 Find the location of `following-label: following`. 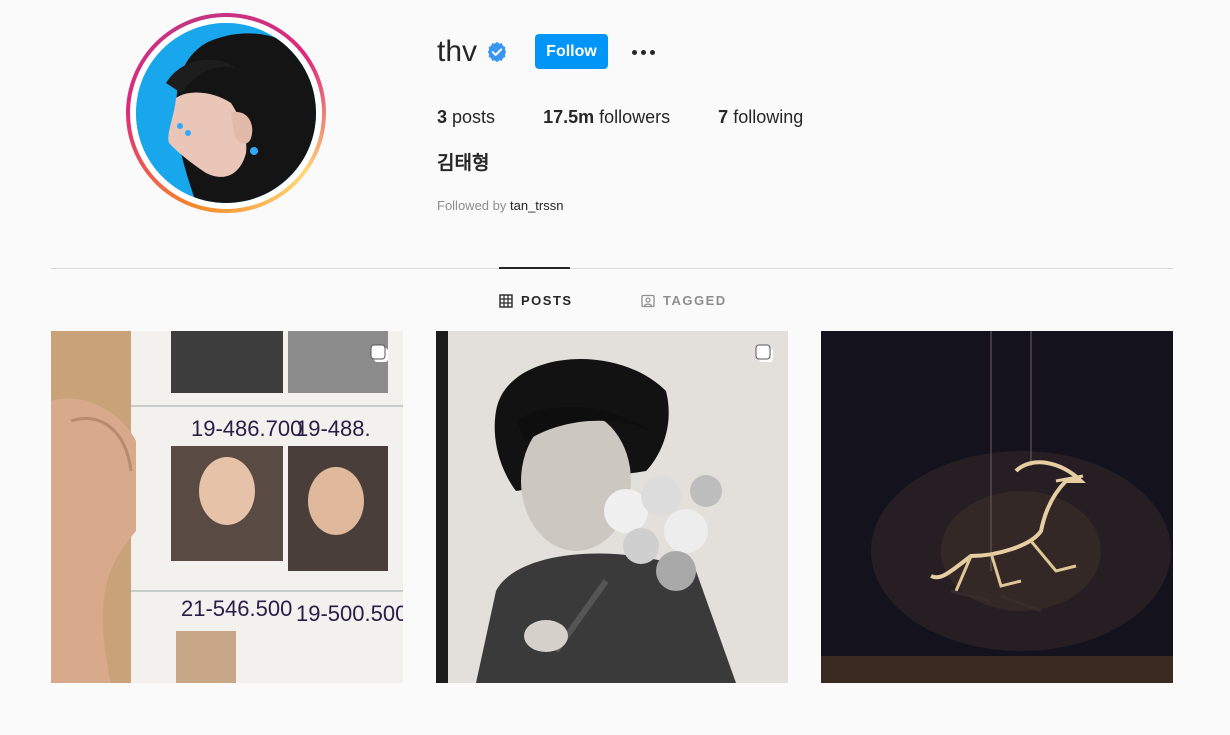

following-label: following is located at coordinates (768, 117).